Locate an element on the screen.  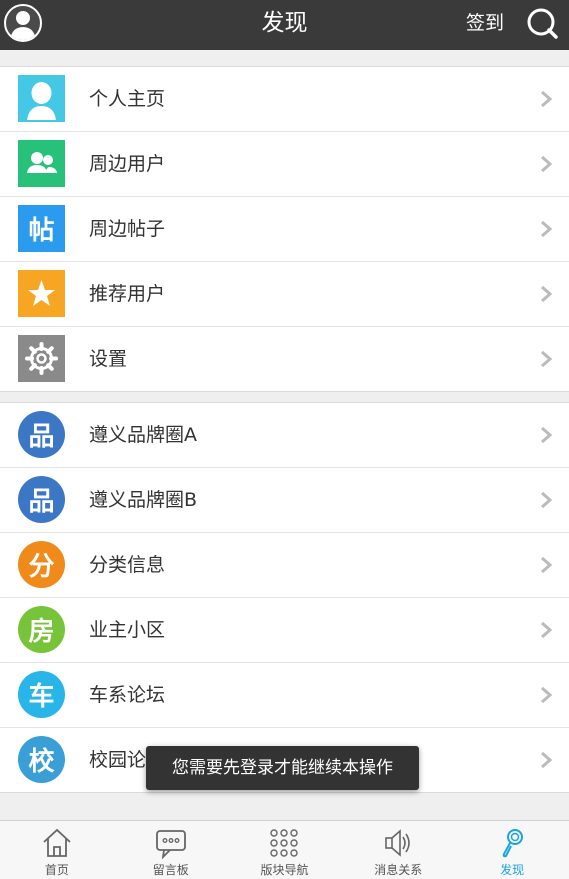
tab-section-nav: 版块导航 is located at coordinates (285, 850).